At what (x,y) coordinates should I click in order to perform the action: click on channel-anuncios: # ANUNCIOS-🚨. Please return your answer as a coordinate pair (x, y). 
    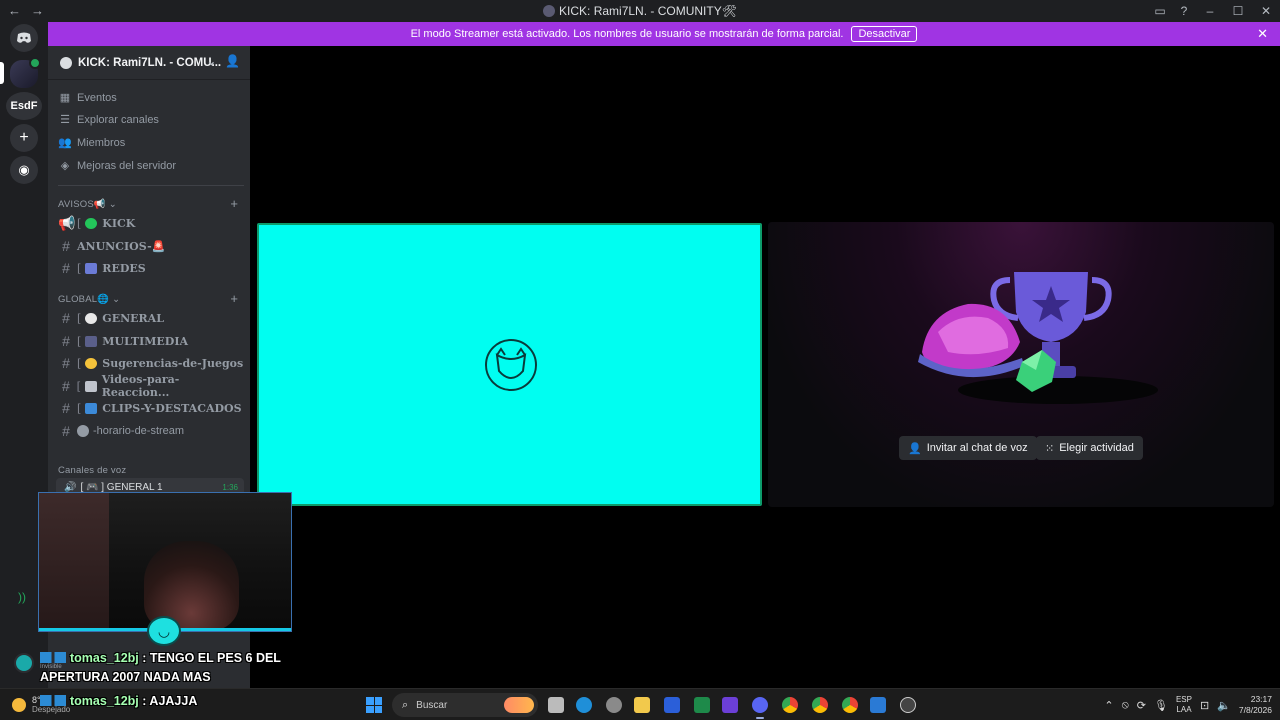
    Looking at the image, I should click on (151, 246).